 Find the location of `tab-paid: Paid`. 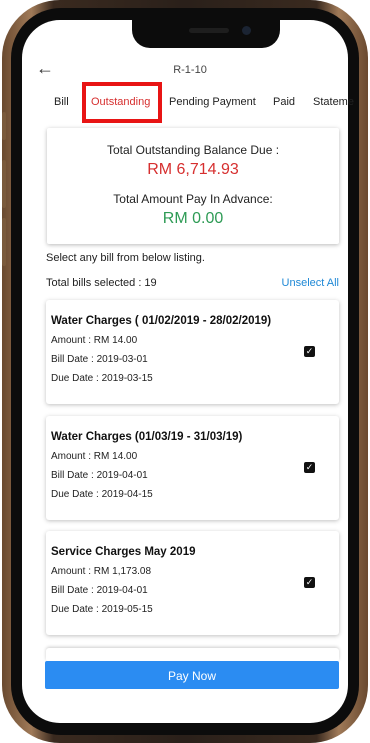

tab-paid: Paid is located at coordinates (284, 102).